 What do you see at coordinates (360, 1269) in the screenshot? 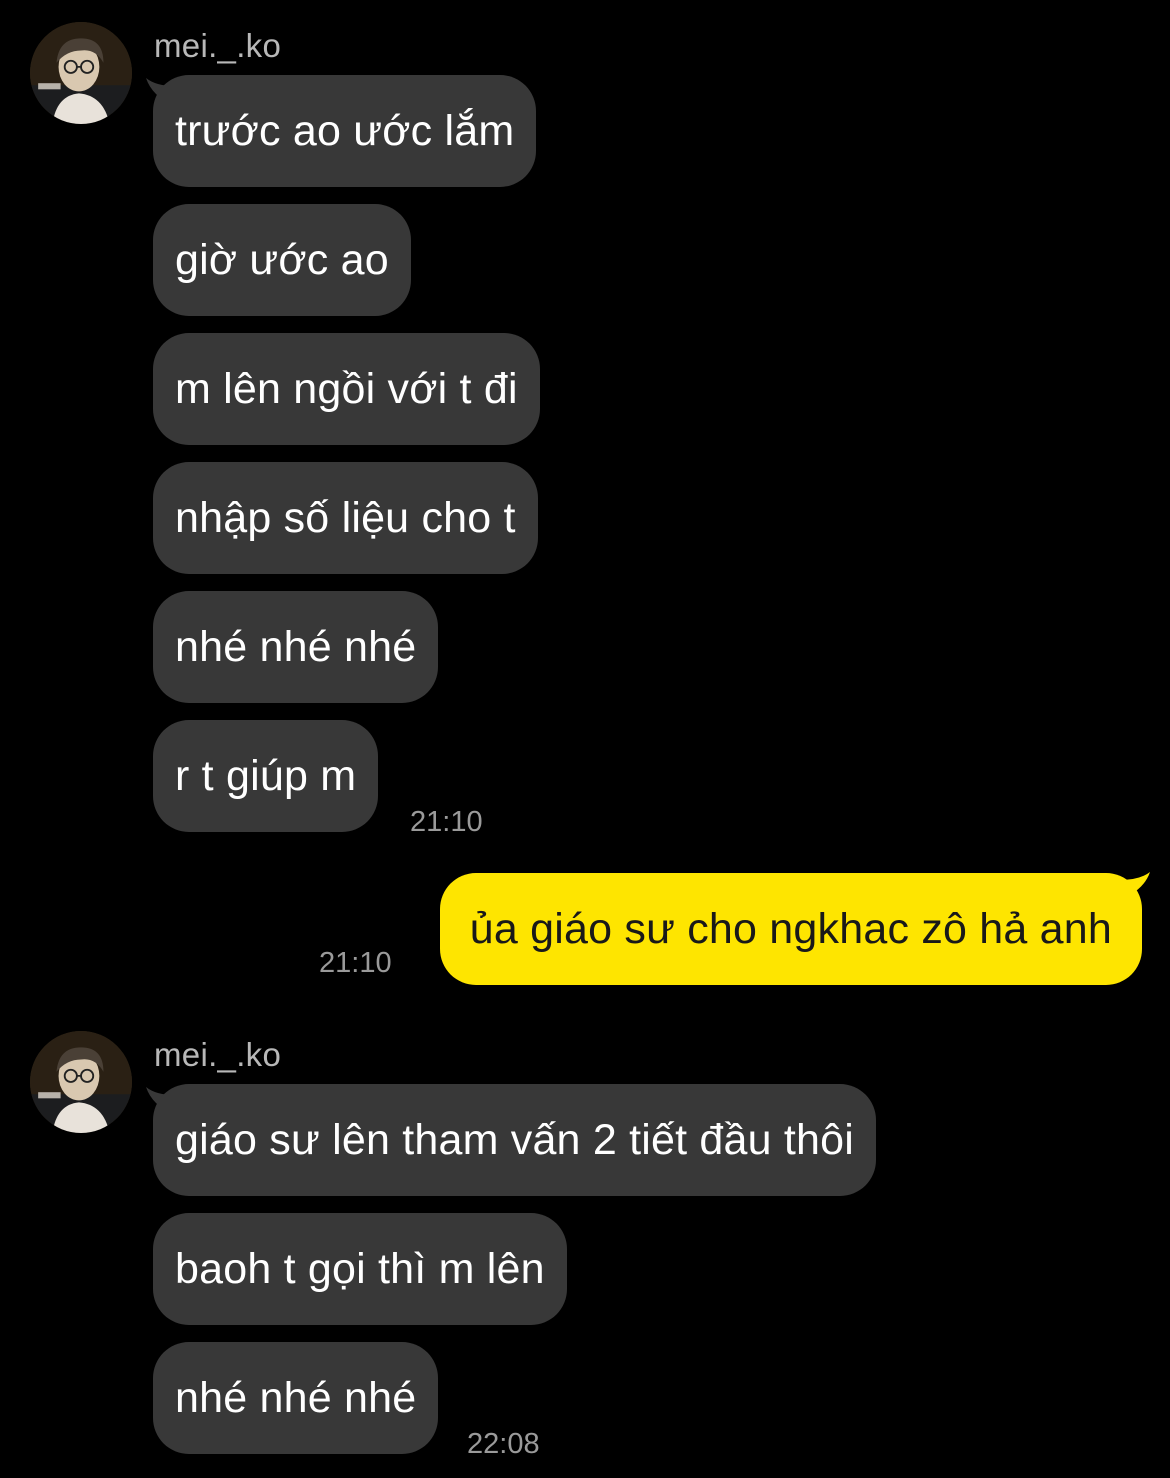
I see `message-bubble-incoming: baoh t gọi thì m lên` at bounding box center [360, 1269].